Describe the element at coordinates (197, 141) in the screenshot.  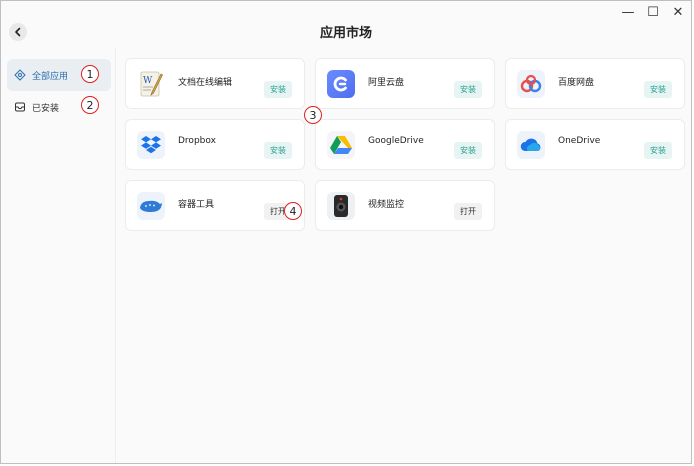
I see `app-name: Dropbox` at that location.